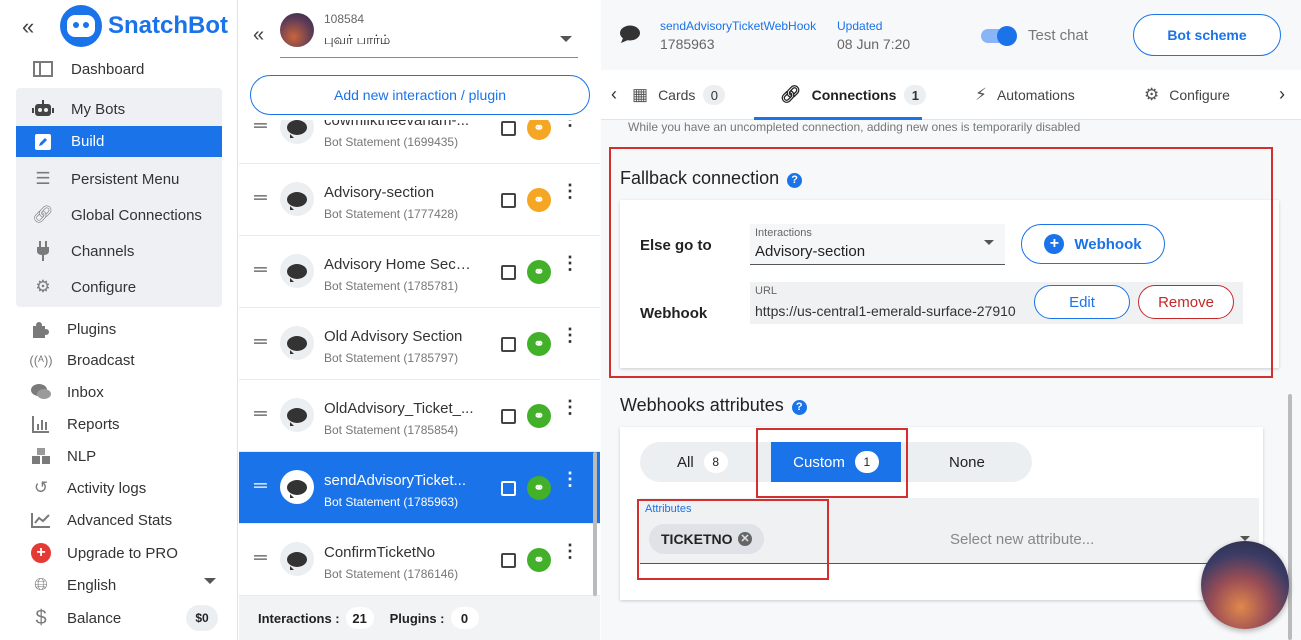 Image resolution: width=1301 pixels, height=640 pixels. What do you see at coordinates (104, 287) in the screenshot?
I see `sidebar-item-label: Configure` at bounding box center [104, 287].